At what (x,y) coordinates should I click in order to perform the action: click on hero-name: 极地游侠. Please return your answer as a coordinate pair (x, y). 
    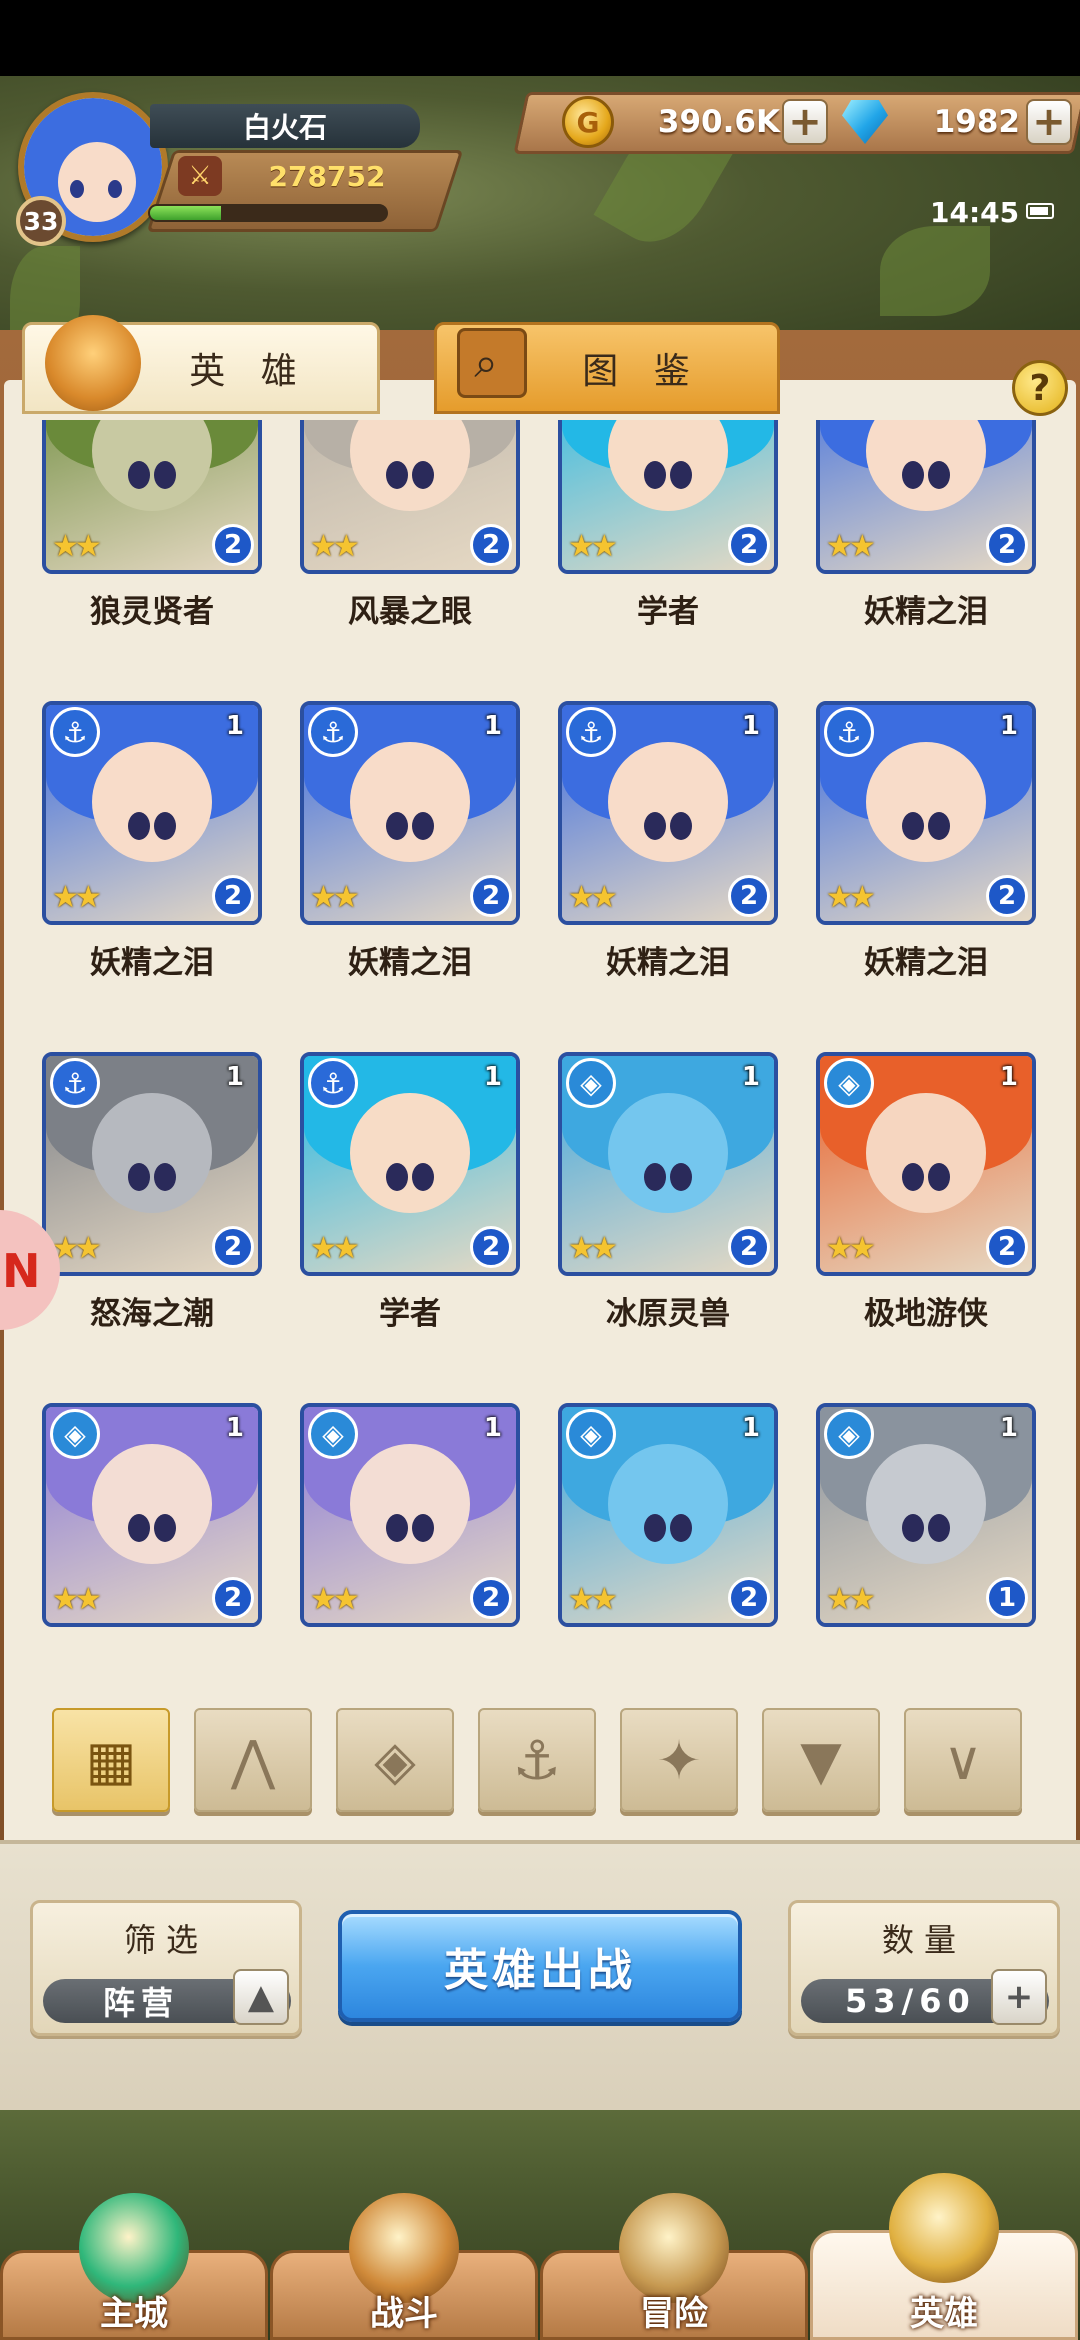
    Looking at the image, I should click on (926, 1314).